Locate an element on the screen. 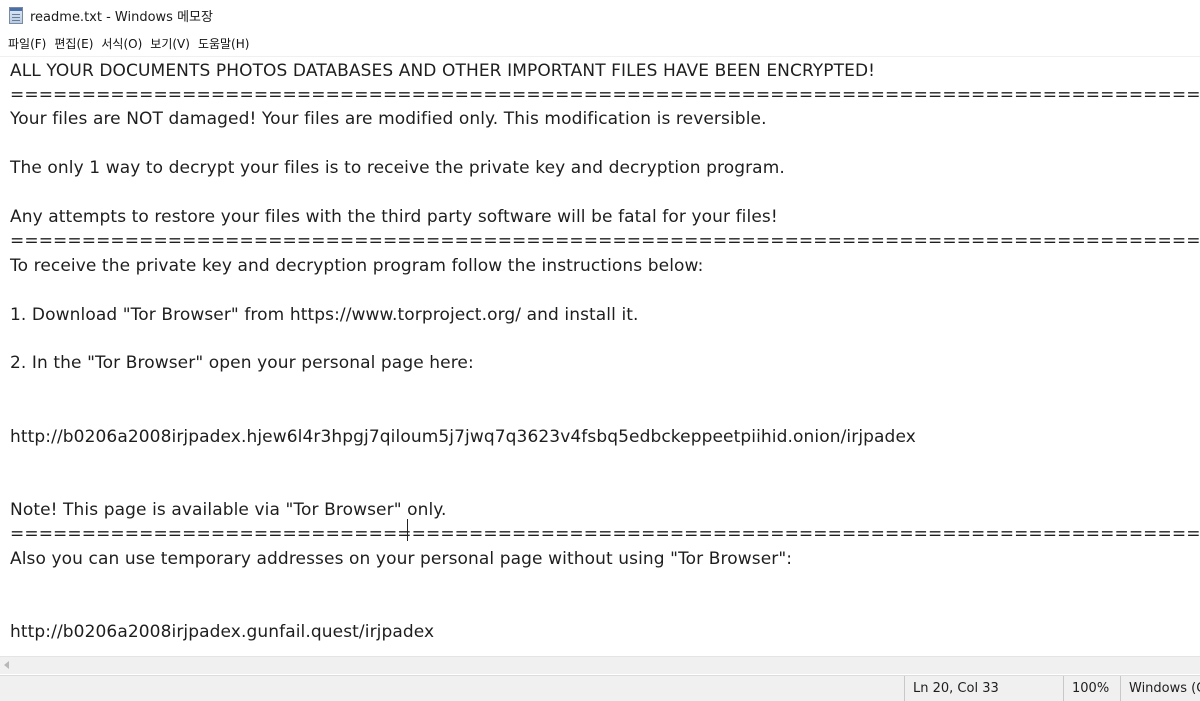 The width and height of the screenshot is (1200, 701). menu-view: 보기(V) is located at coordinates (170, 43).